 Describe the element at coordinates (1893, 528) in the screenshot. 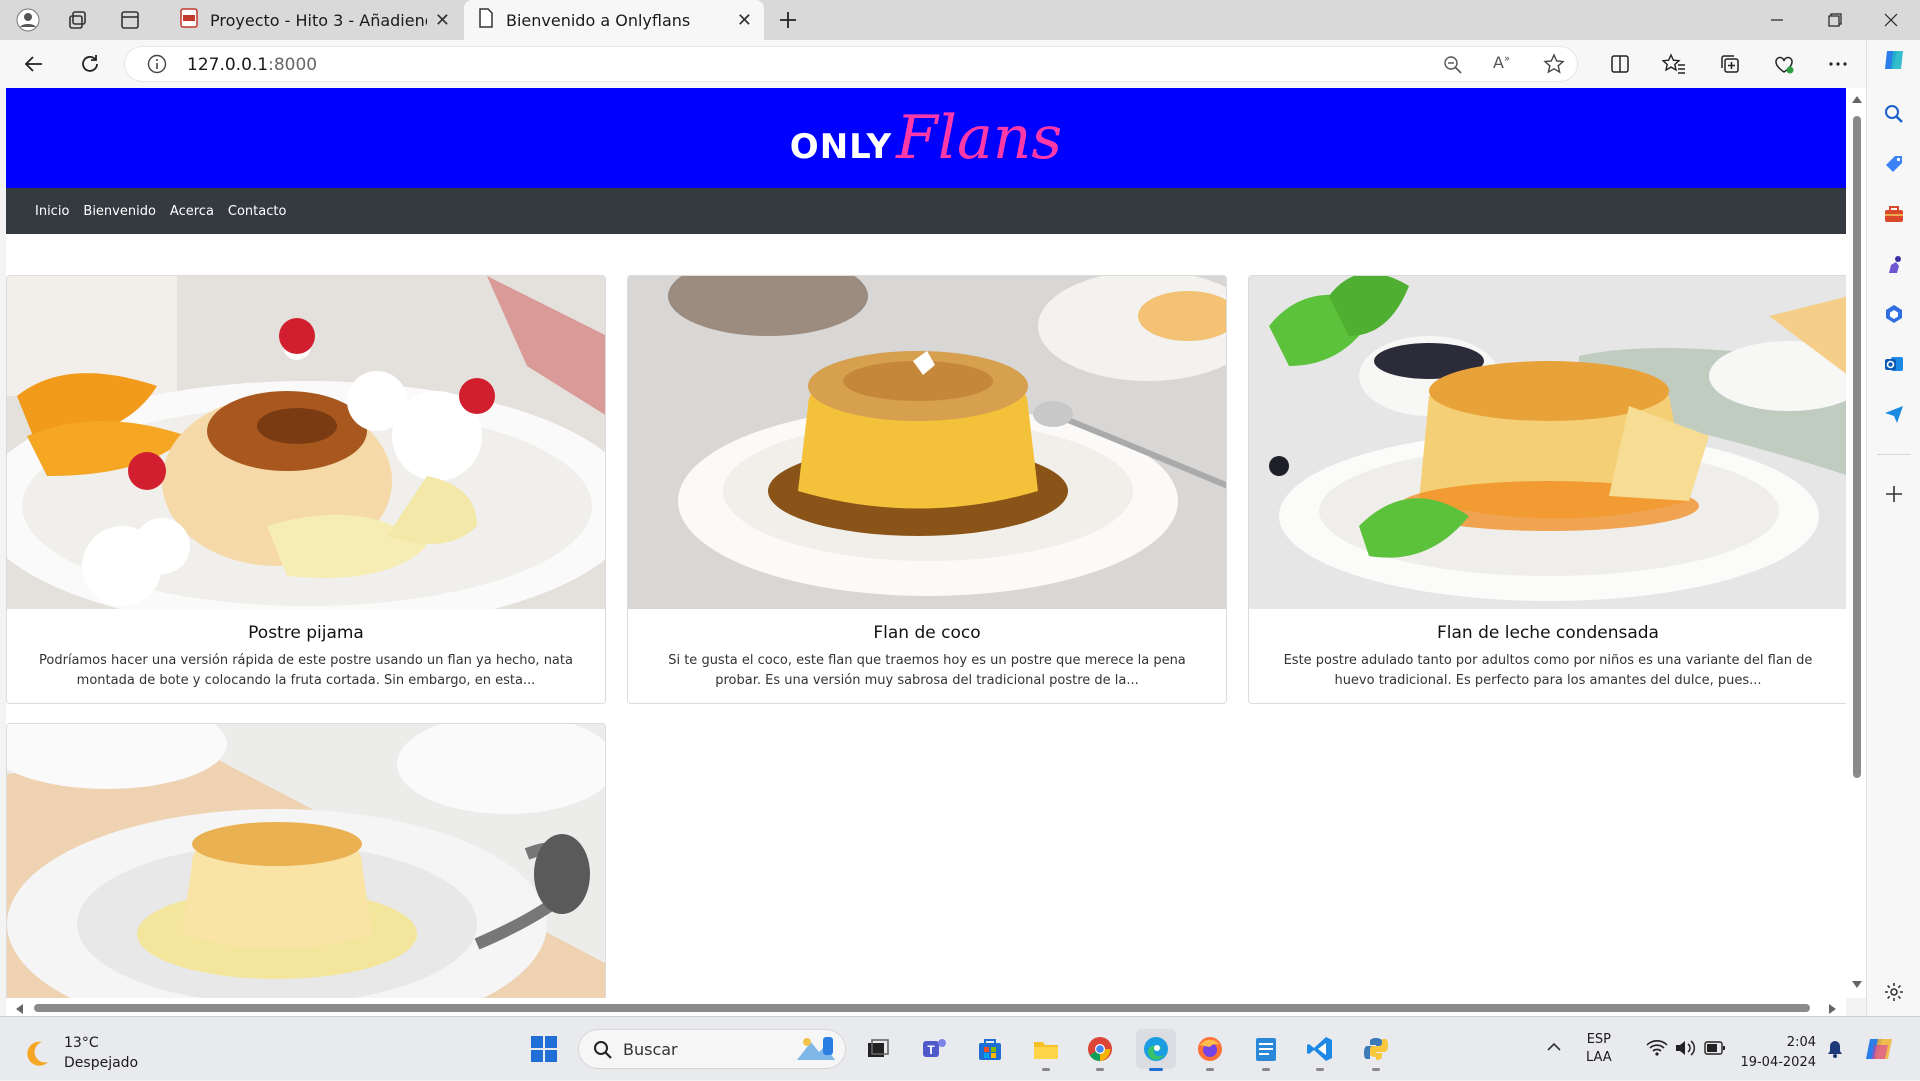

I see `edge-sidebar` at that location.